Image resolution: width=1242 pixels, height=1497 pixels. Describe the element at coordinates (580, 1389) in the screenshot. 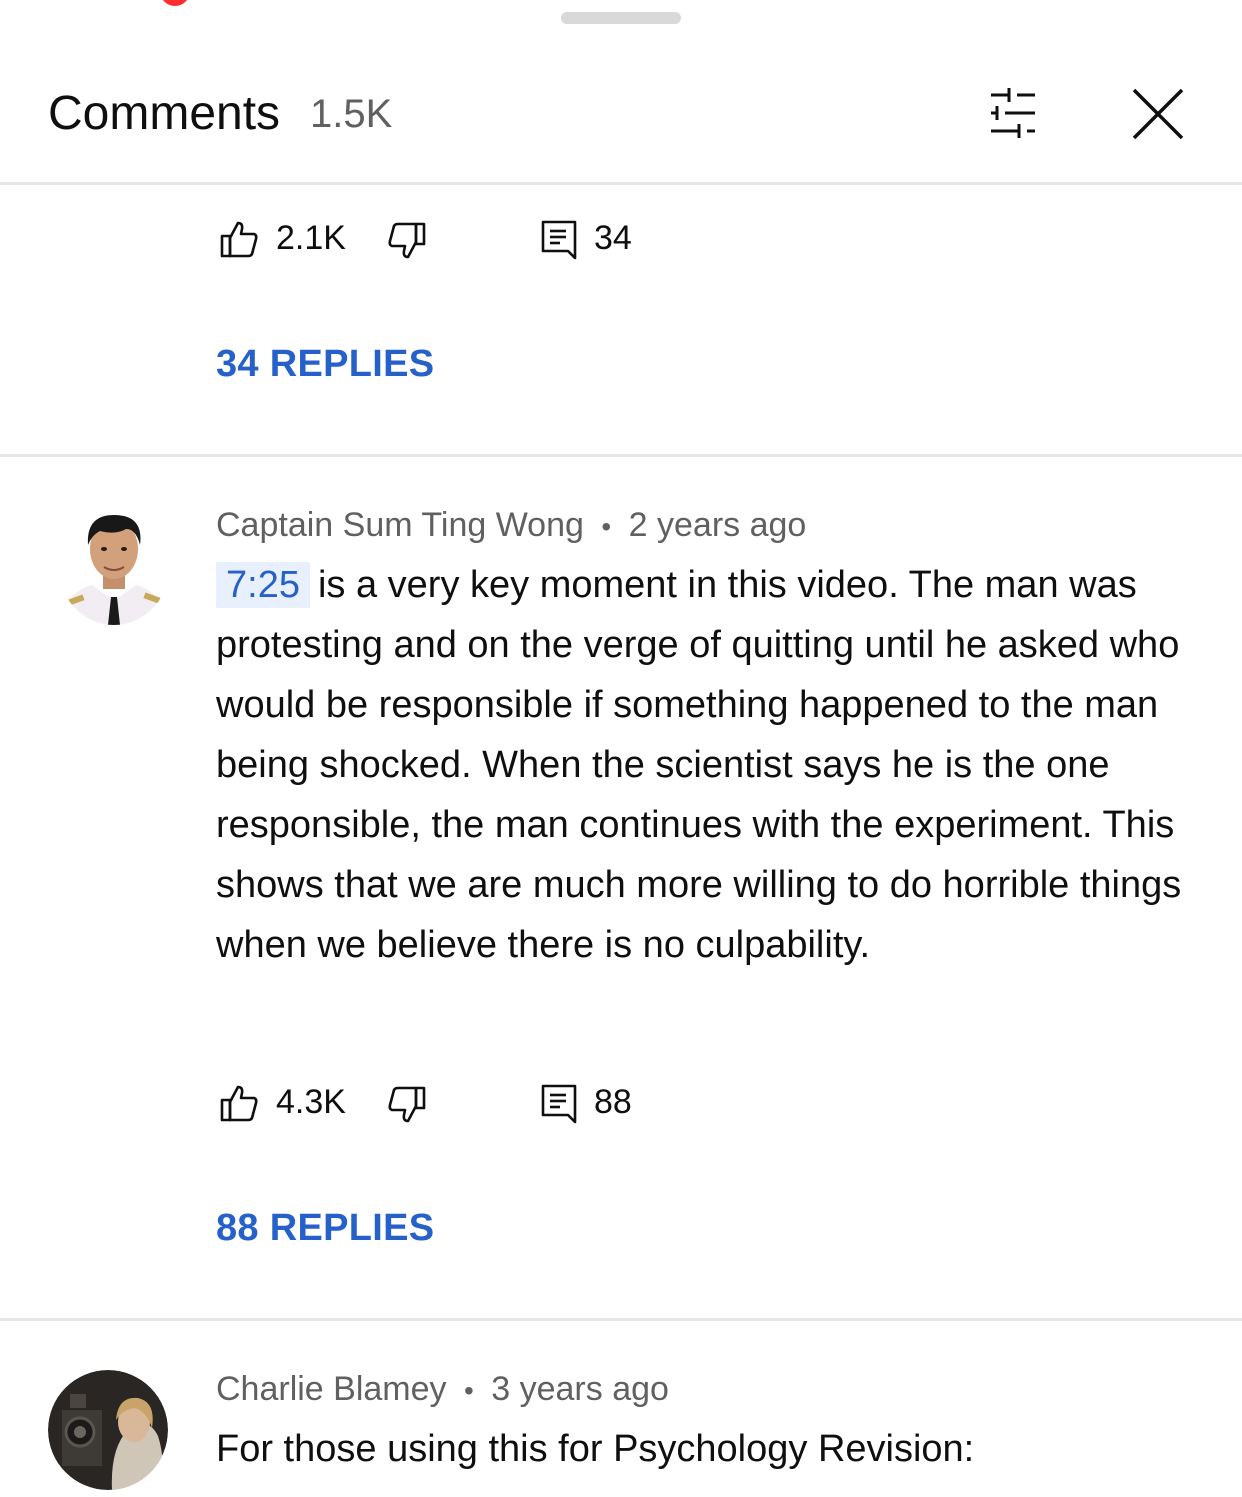

I see `comment-time: 3 years ago` at that location.